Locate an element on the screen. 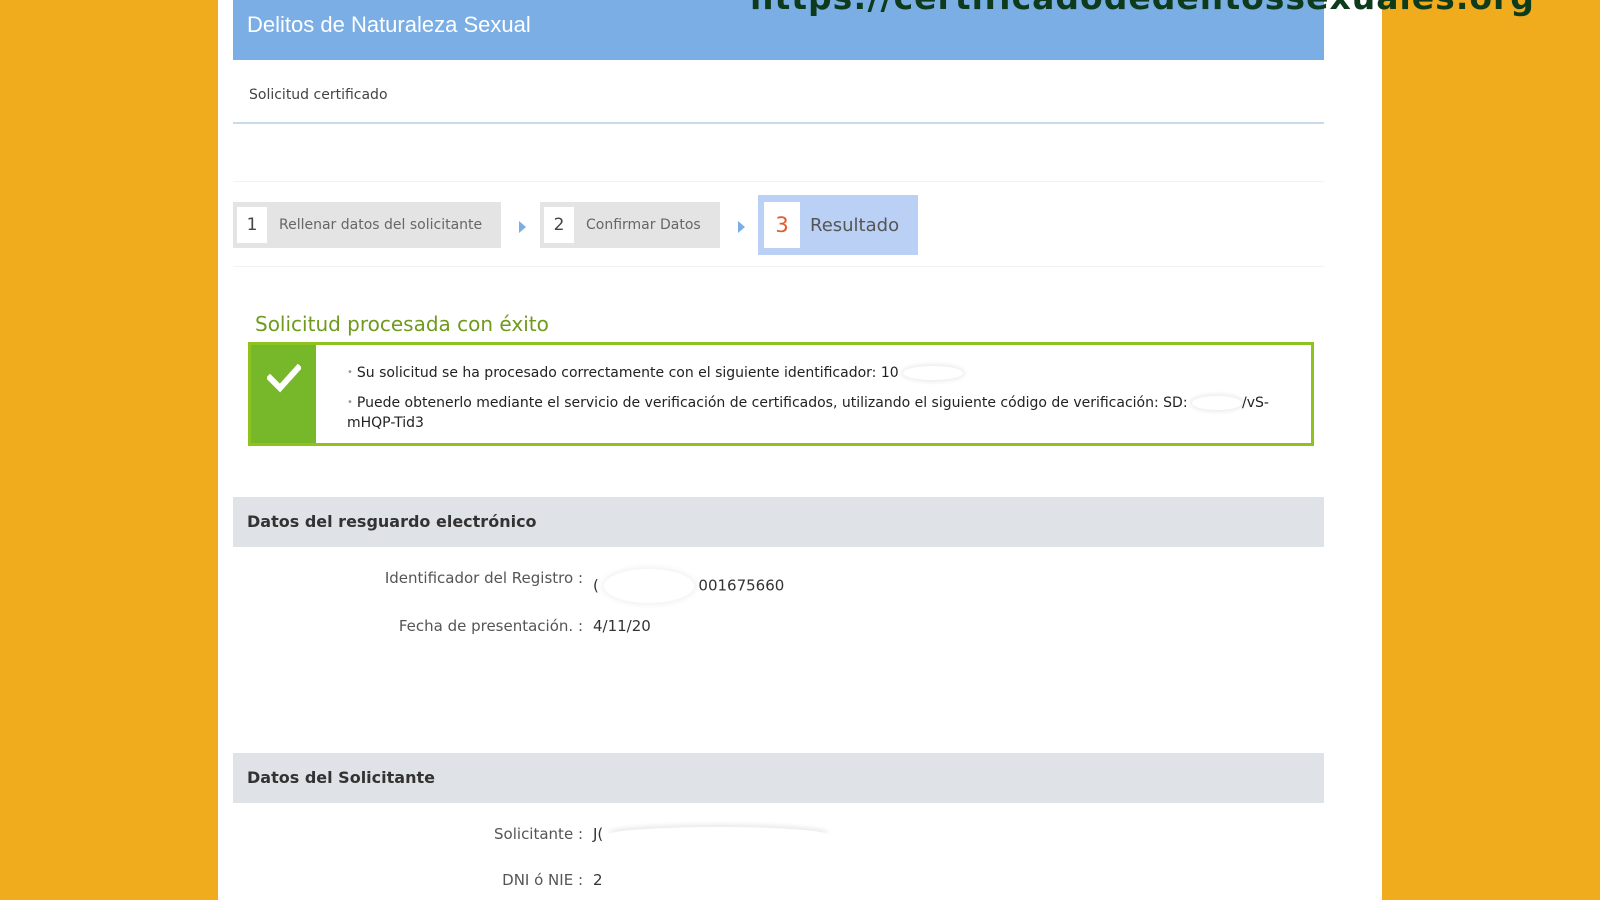 The image size is (1600, 900). solicitante-label: Solicitante : is located at coordinates (538, 834).